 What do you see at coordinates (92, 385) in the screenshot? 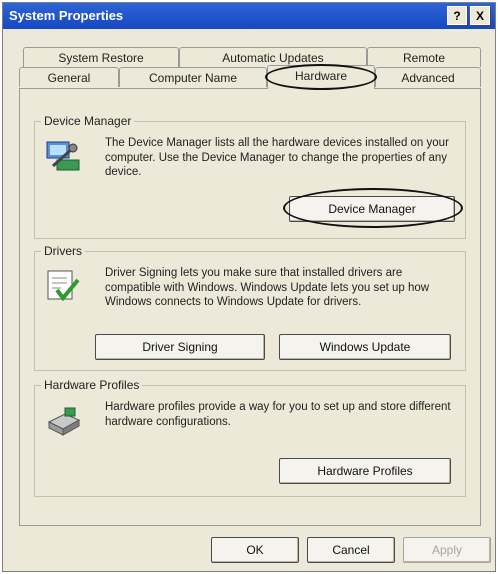
I see `hardware-profiles-group-title: Hardware Profiles` at bounding box center [92, 385].